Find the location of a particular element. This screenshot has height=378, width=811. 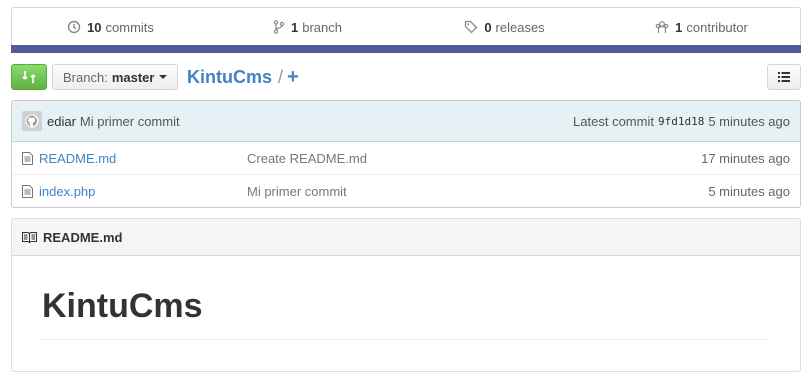

branch-select-button: Branch: master is located at coordinates (115, 77).